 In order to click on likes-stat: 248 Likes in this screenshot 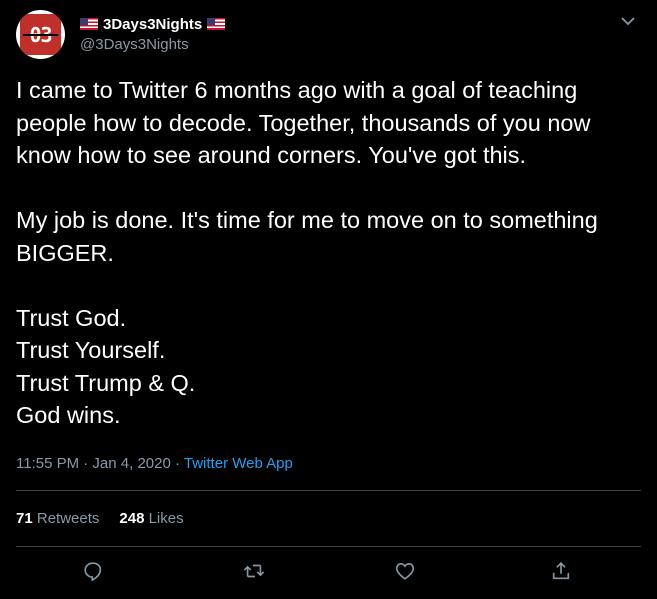, I will do `click(151, 518)`.